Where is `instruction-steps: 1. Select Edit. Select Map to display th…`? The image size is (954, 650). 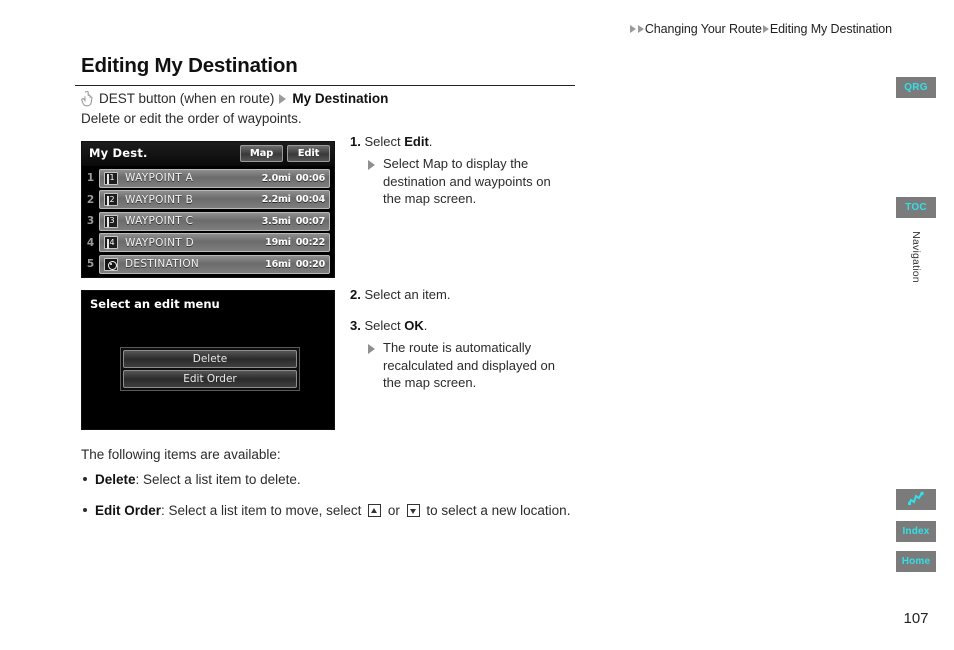
instruction-steps: 1. Select Edit. Select Map to display th… is located at coordinates (457, 170).